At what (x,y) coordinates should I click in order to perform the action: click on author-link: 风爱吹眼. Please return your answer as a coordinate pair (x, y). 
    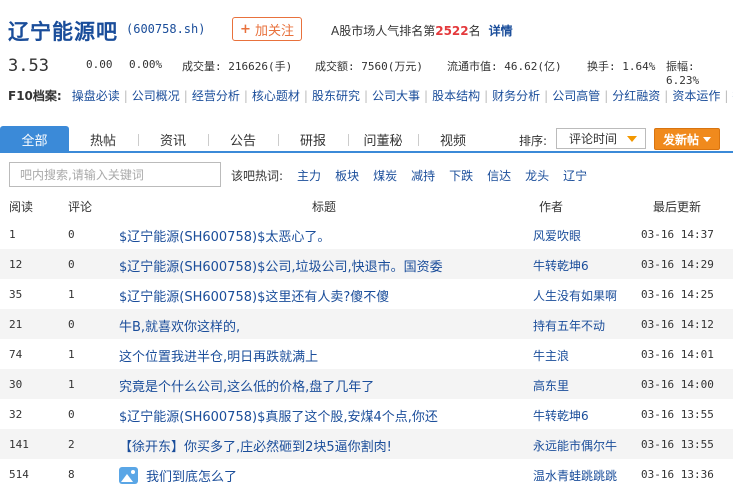
    Looking at the image, I should click on (557, 235).